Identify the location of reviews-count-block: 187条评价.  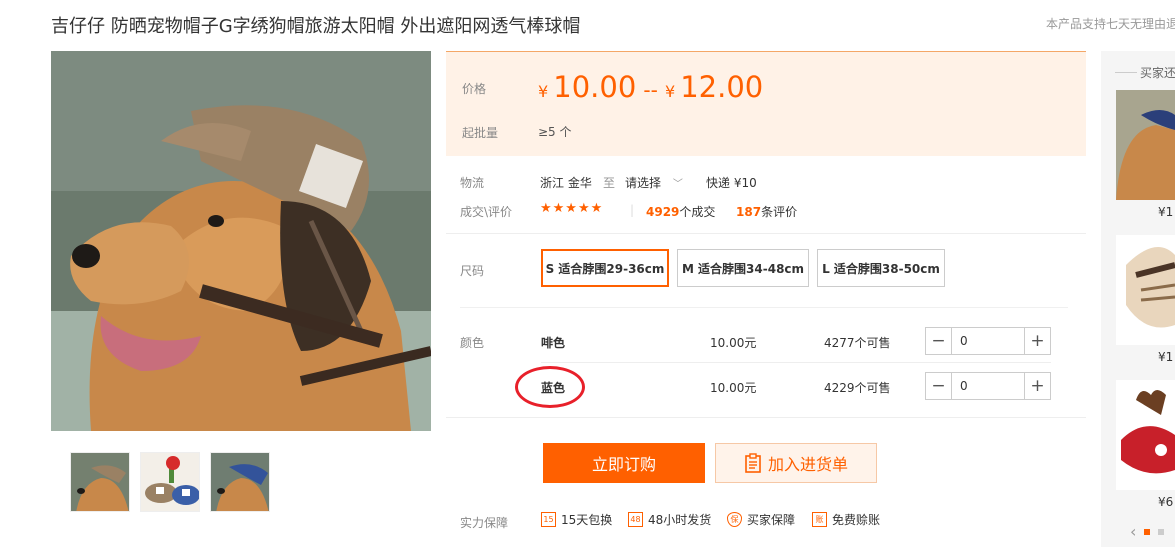
(766, 211).